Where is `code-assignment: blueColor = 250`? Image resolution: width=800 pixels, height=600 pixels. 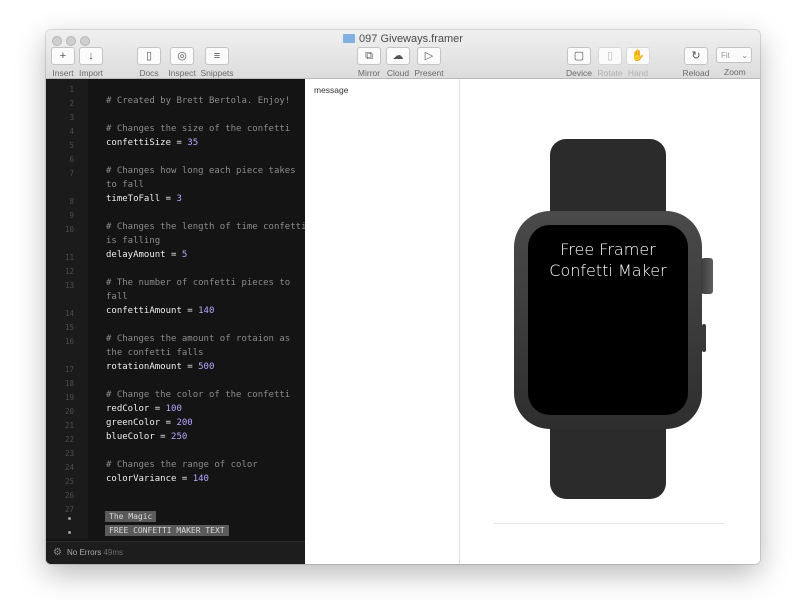
code-assignment: blueColor = 250 is located at coordinates (147, 437).